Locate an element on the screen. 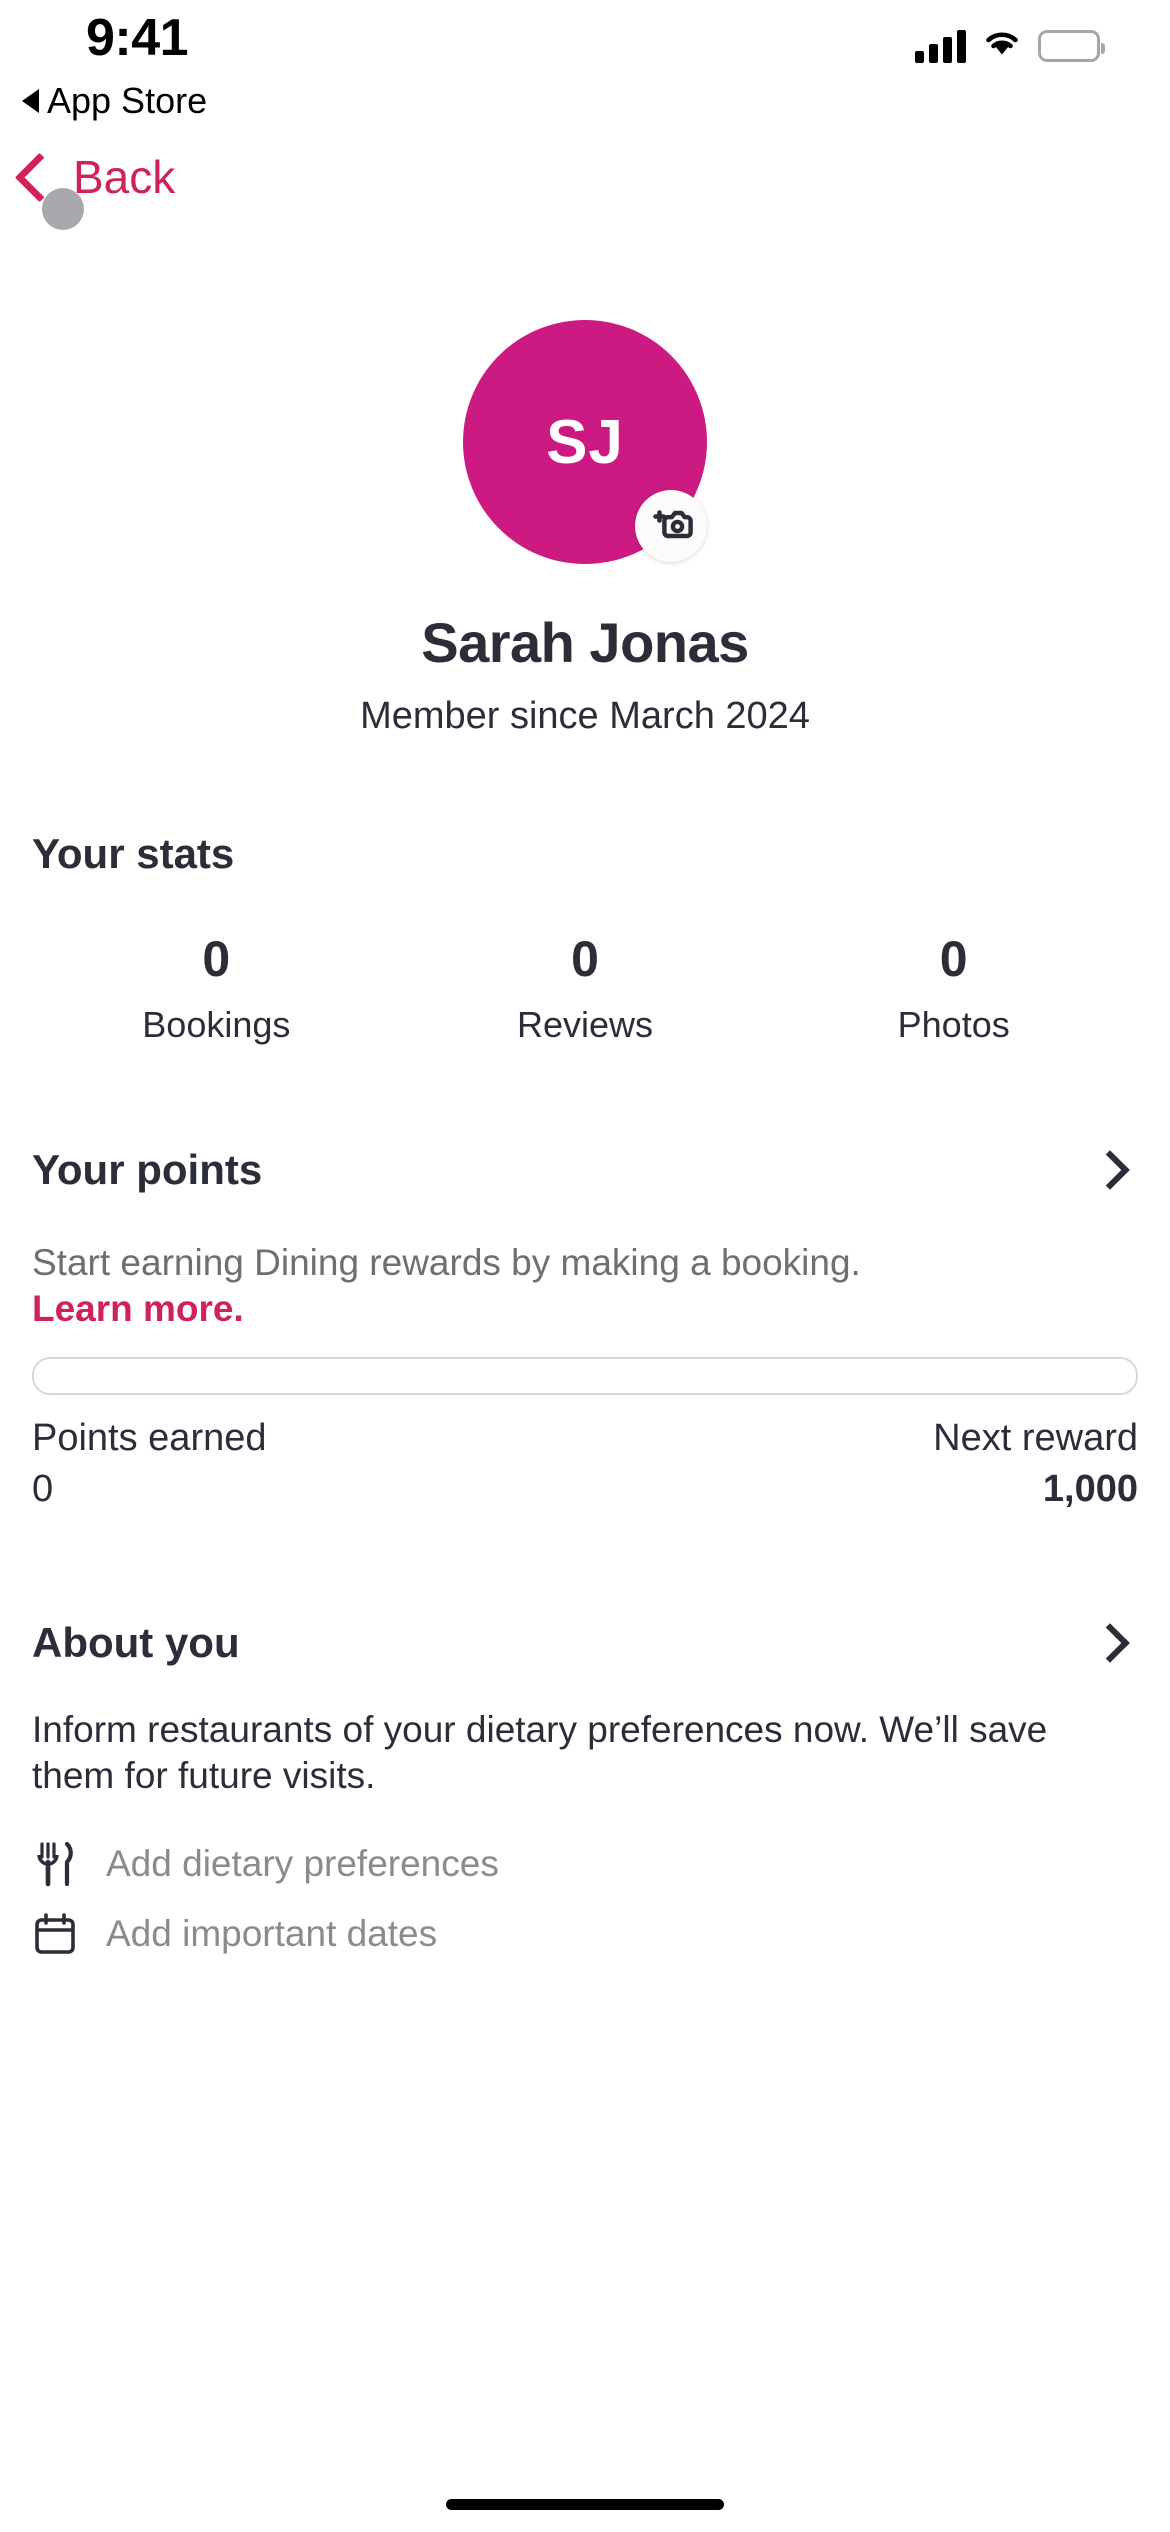 The height and width of the screenshot is (2532, 1170). points-meta-row: Points earned 0 Next reward 1,000 is located at coordinates (585, 1464).